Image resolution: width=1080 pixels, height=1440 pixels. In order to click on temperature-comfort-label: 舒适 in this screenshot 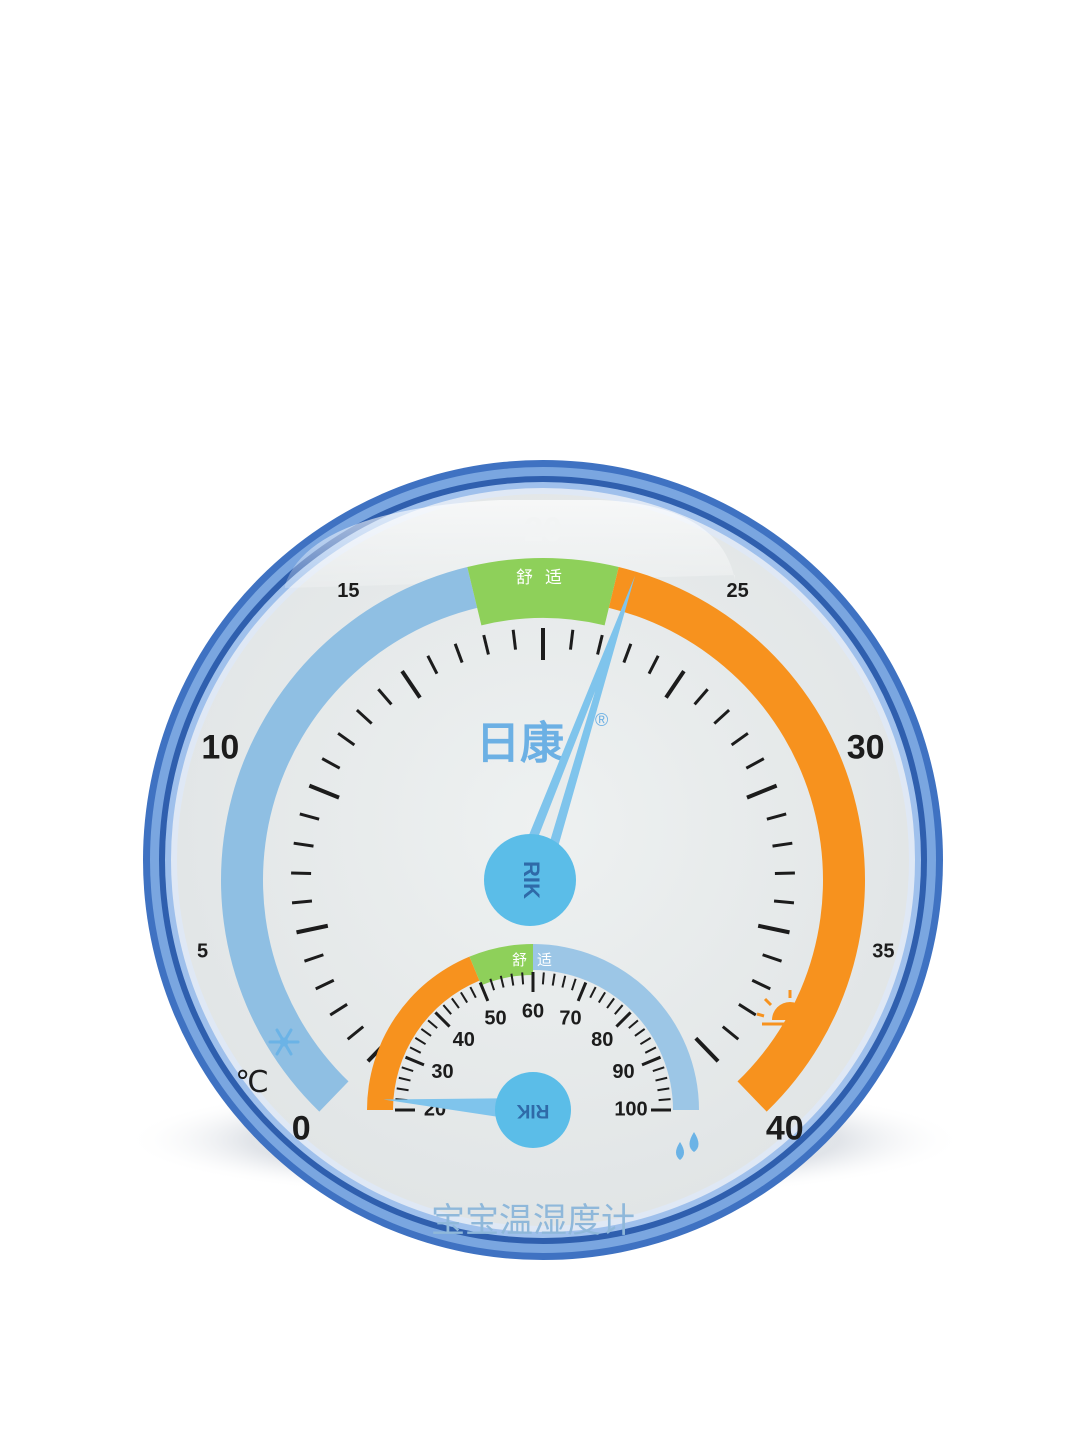, I will do `click(545, 578)`.